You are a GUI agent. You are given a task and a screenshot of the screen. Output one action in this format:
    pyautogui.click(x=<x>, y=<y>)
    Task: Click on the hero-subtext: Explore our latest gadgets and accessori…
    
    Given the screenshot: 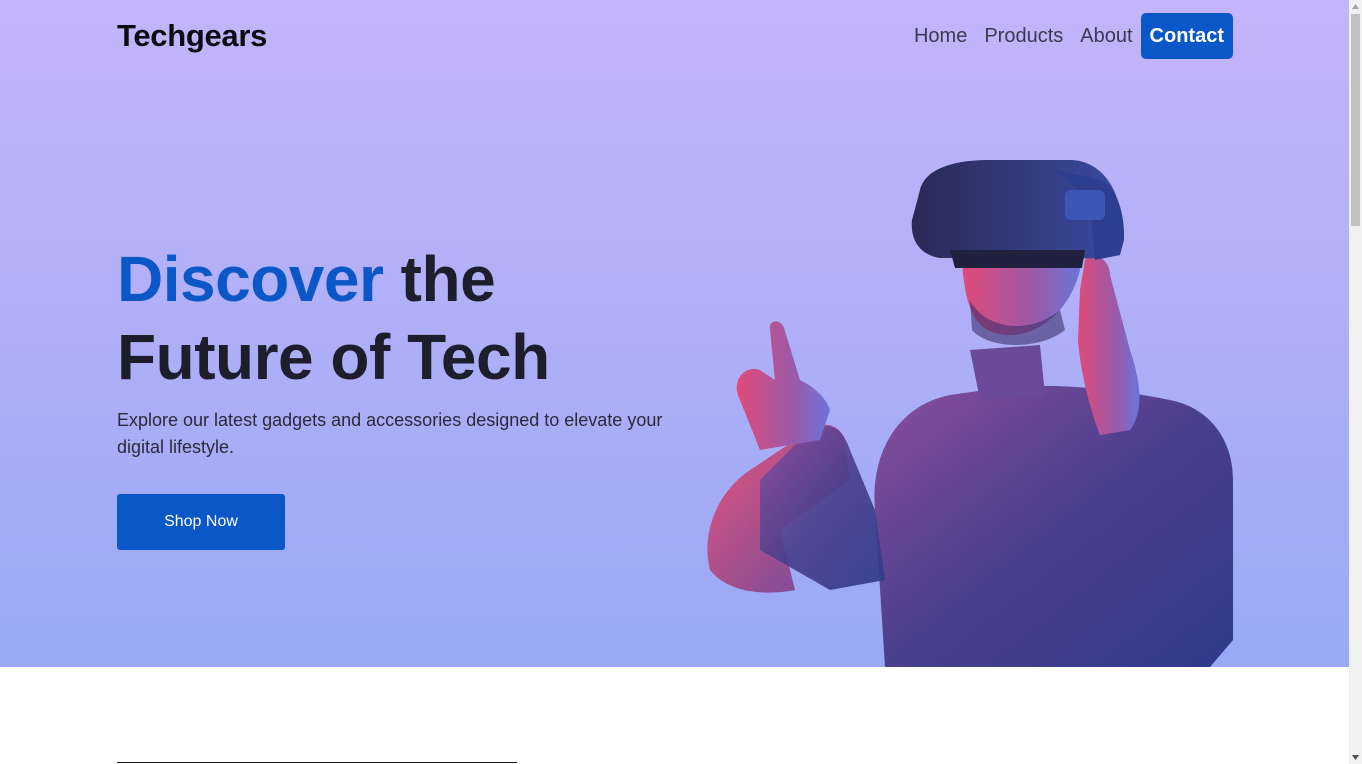 What is the action you would take?
    pyautogui.click(x=390, y=433)
    